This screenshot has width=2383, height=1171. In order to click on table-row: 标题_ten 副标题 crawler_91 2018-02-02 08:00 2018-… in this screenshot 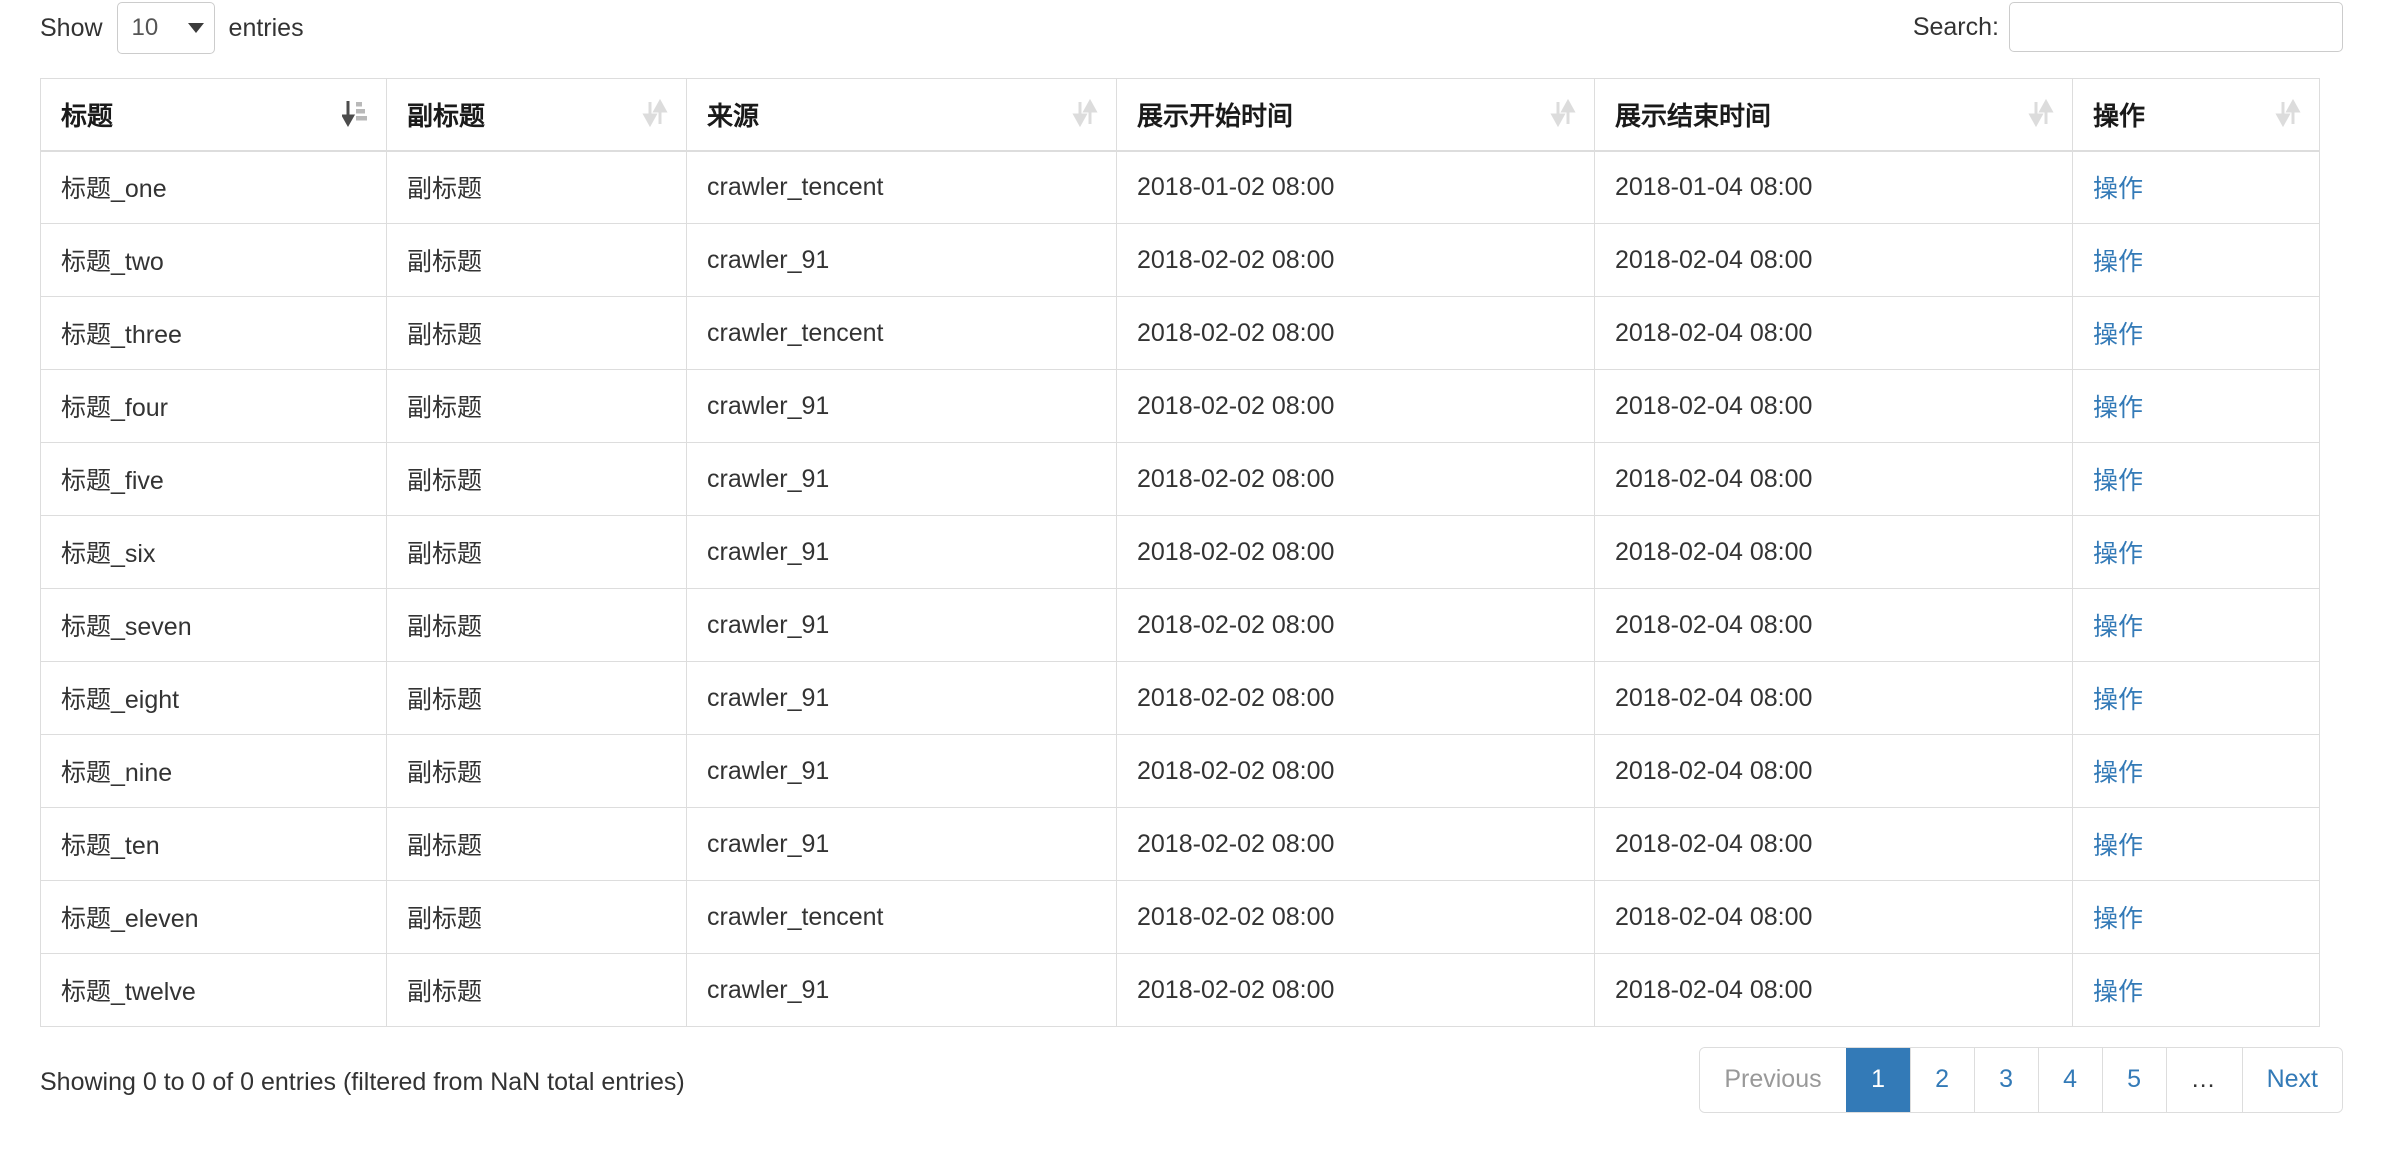, I will do `click(1180, 844)`.